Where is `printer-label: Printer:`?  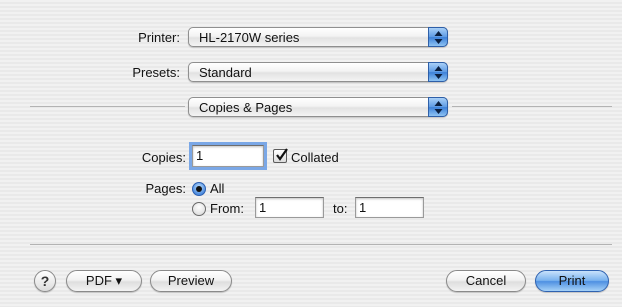
printer-label: Printer: is located at coordinates (159, 37).